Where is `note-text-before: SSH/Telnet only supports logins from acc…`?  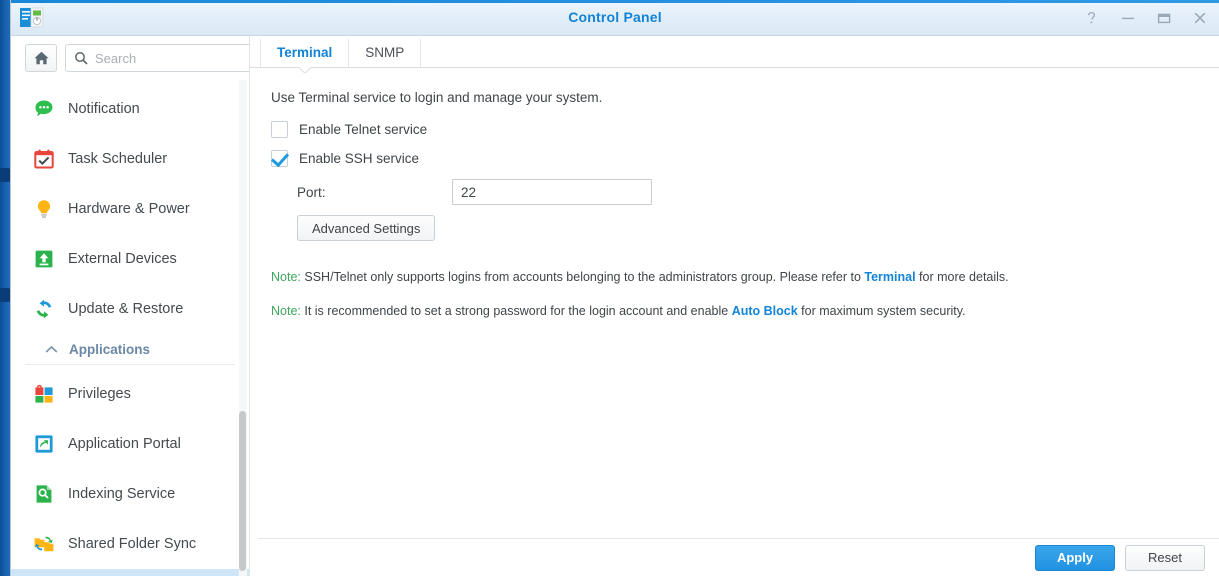 note-text-before: SSH/Telnet only supports logins from acc… is located at coordinates (582, 277).